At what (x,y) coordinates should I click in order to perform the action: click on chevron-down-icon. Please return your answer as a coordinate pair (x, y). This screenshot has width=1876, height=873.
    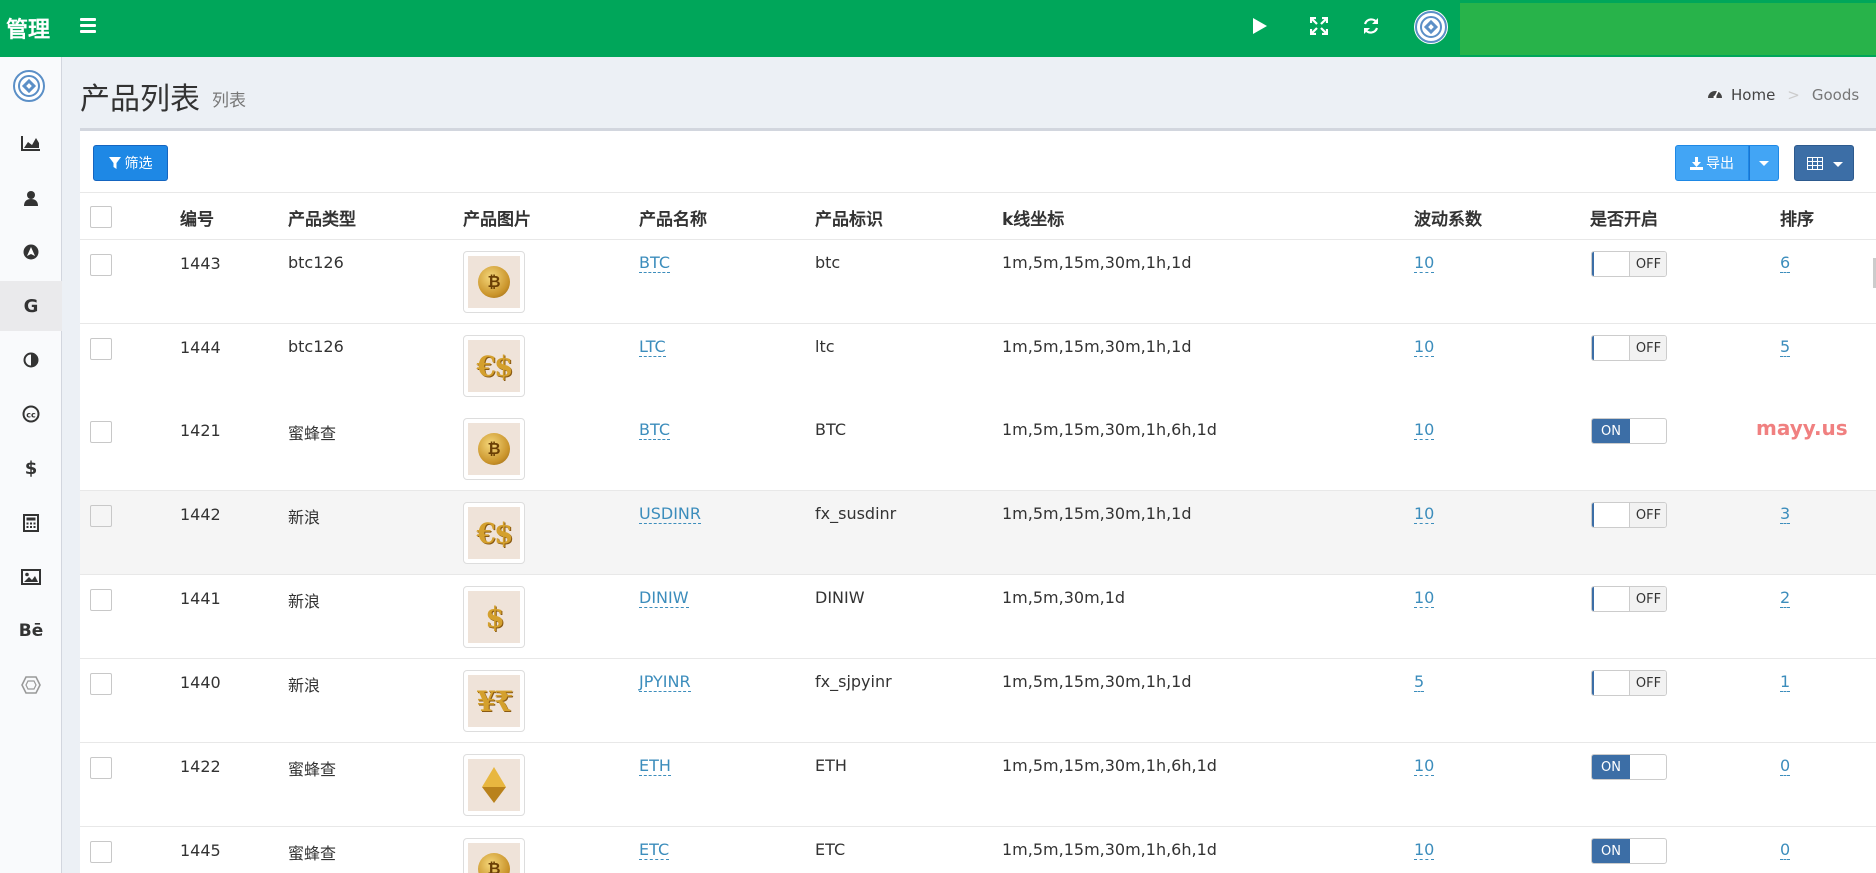
    Looking at the image, I should click on (1838, 164).